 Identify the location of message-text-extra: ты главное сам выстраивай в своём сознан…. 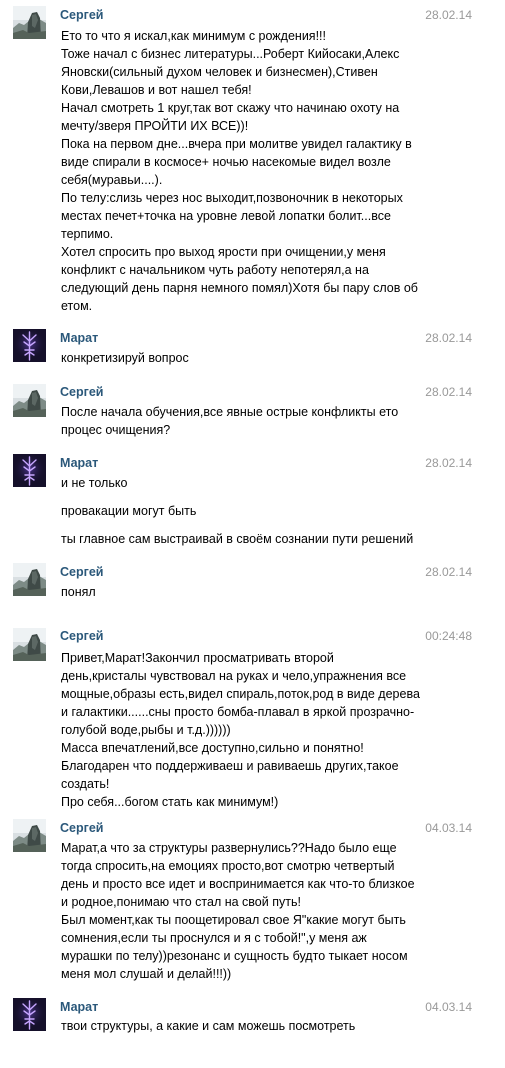
(237, 539).